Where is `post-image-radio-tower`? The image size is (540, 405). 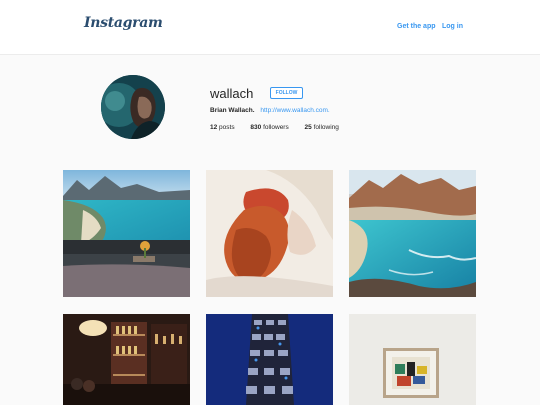 post-image-radio-tower is located at coordinates (269, 359).